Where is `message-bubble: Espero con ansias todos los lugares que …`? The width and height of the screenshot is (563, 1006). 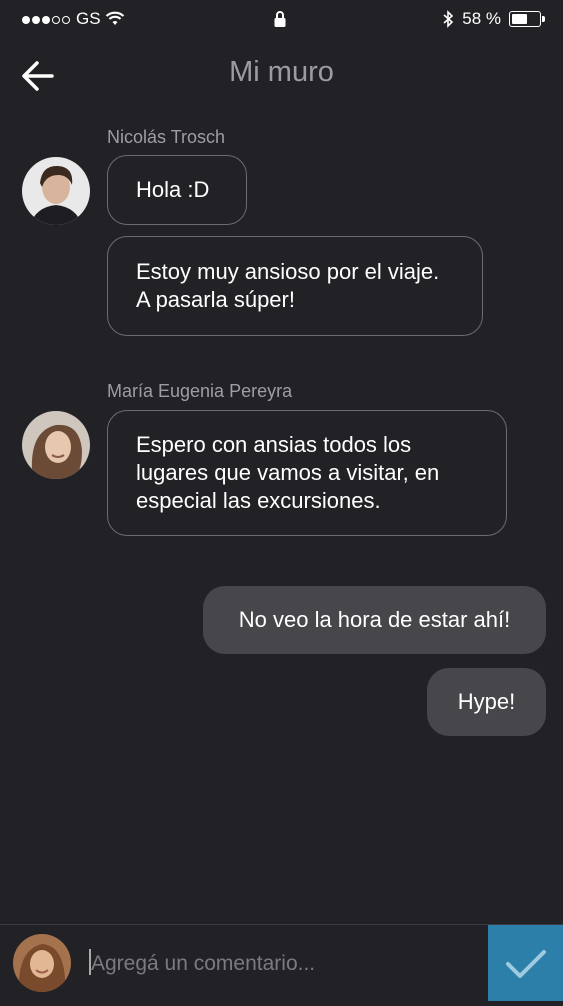 message-bubble: Espero con ansias todos los lugares que … is located at coordinates (307, 473).